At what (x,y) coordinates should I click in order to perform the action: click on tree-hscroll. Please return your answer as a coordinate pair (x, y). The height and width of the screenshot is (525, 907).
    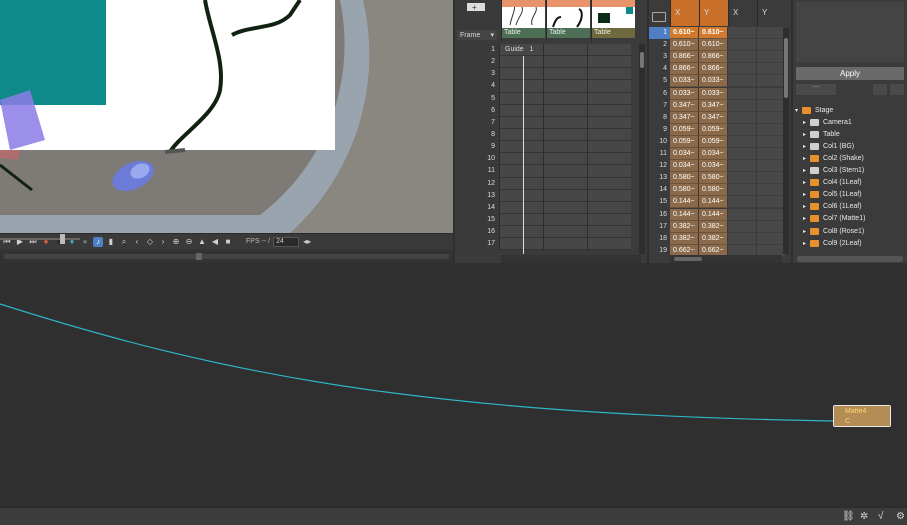
    Looking at the image, I should click on (850, 259).